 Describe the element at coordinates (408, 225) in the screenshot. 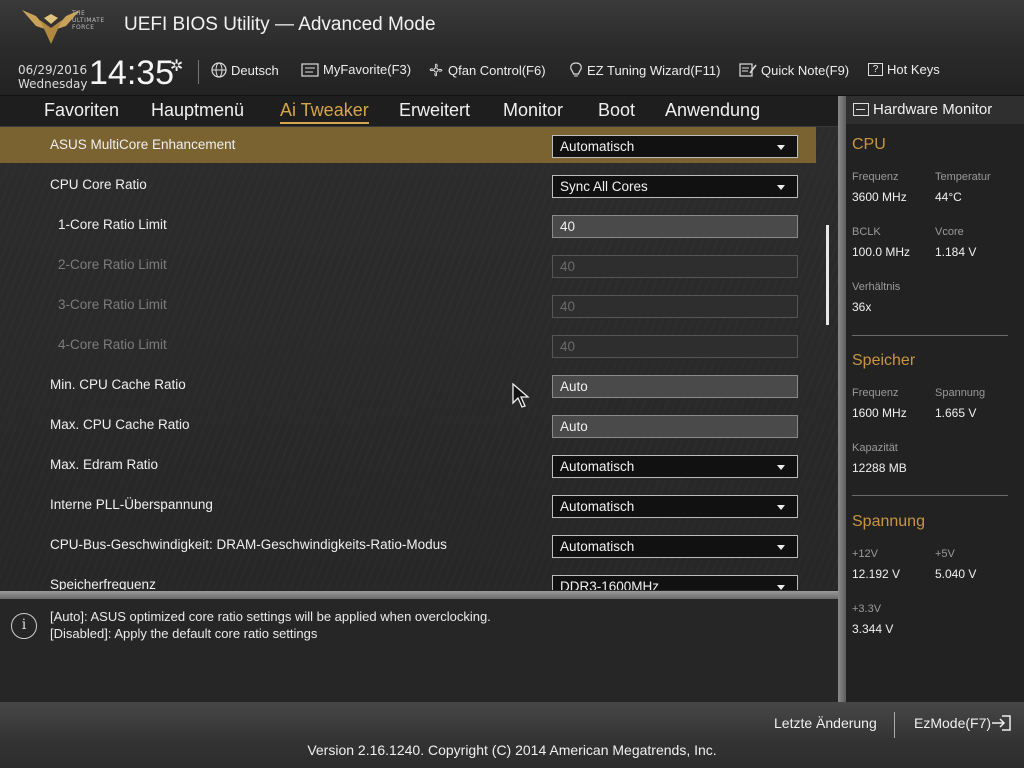

I see `setting-row-core1: 1-Core Ratio Limit 40` at that location.